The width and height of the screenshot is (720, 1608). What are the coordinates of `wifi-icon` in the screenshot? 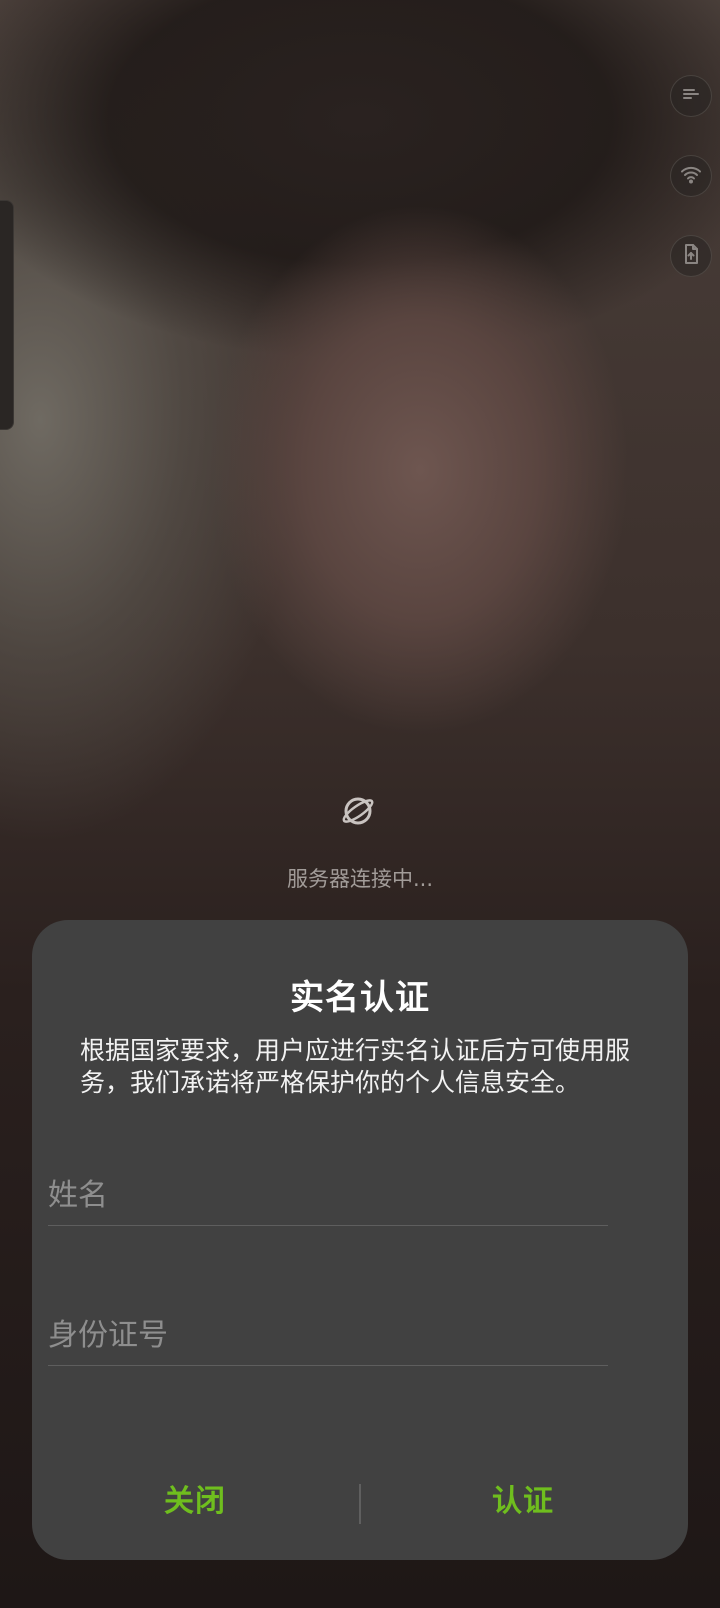 It's located at (691, 176).